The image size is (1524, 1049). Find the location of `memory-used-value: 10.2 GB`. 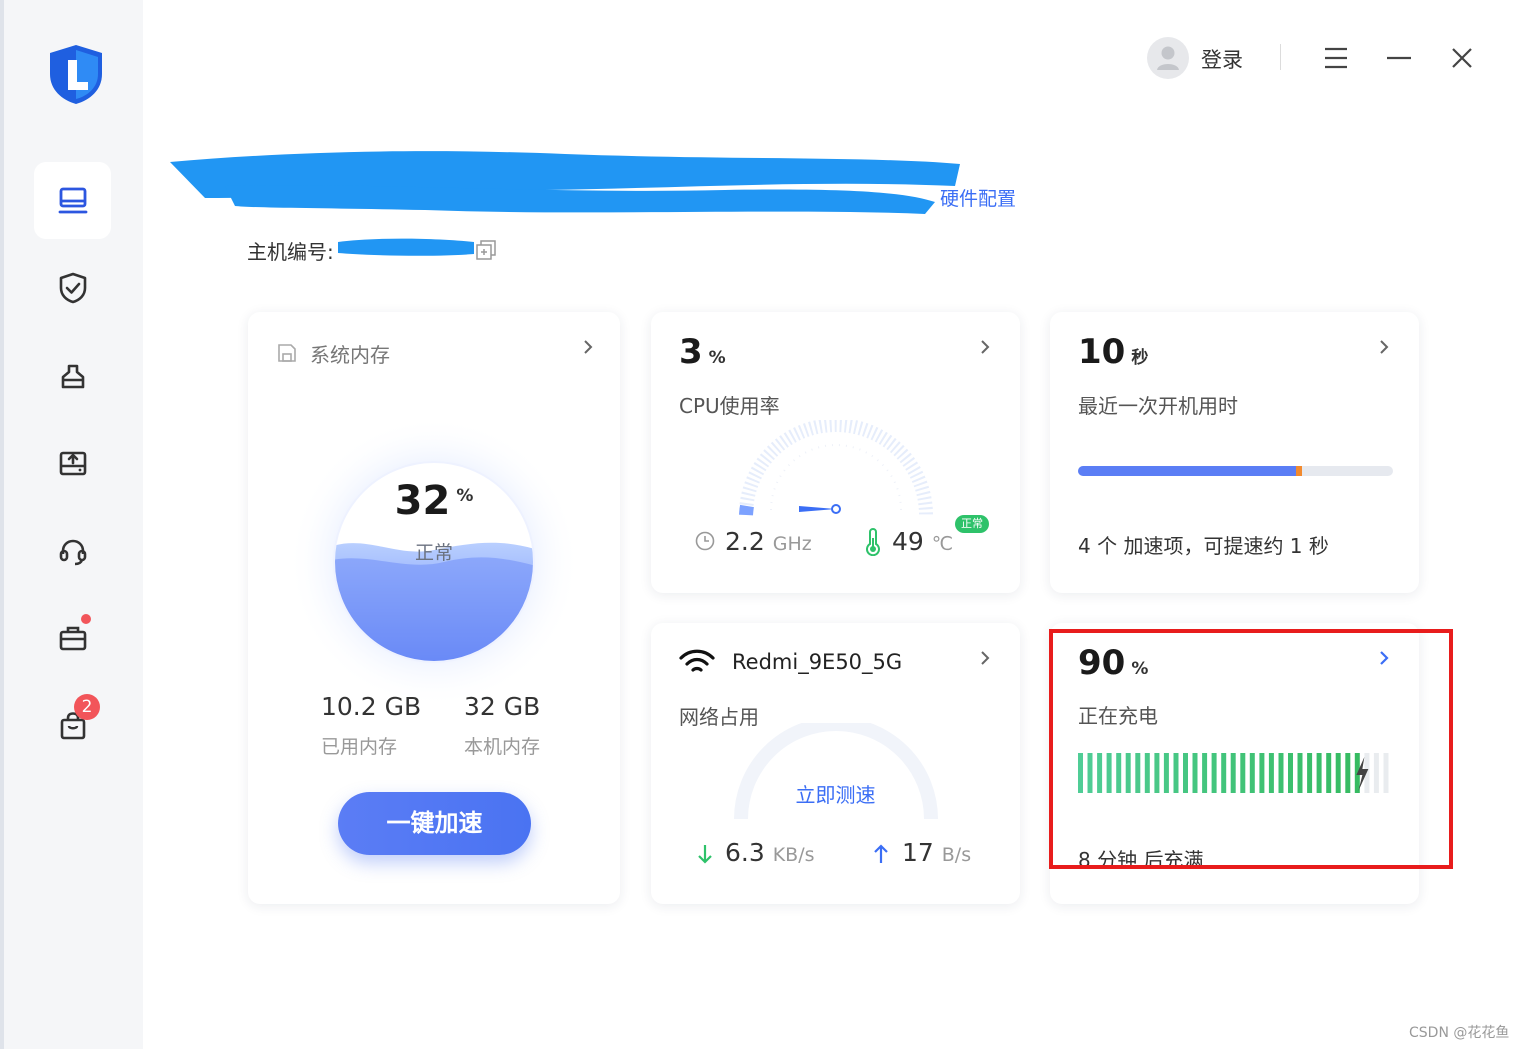

memory-used-value: 10.2 GB is located at coordinates (371, 706).